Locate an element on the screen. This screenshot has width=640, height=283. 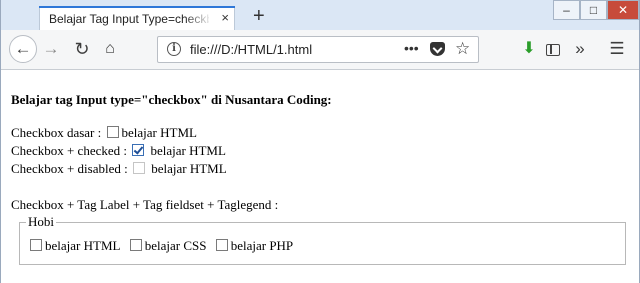
new-tab-button: + is located at coordinates (259, 16).